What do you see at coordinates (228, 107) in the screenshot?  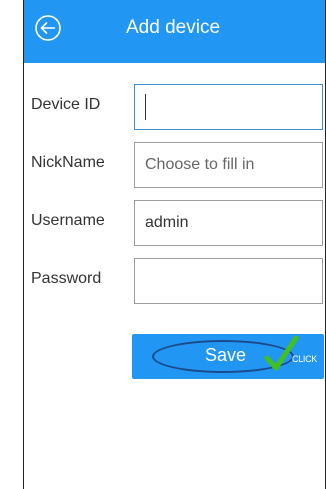 I see `device-id-input` at bounding box center [228, 107].